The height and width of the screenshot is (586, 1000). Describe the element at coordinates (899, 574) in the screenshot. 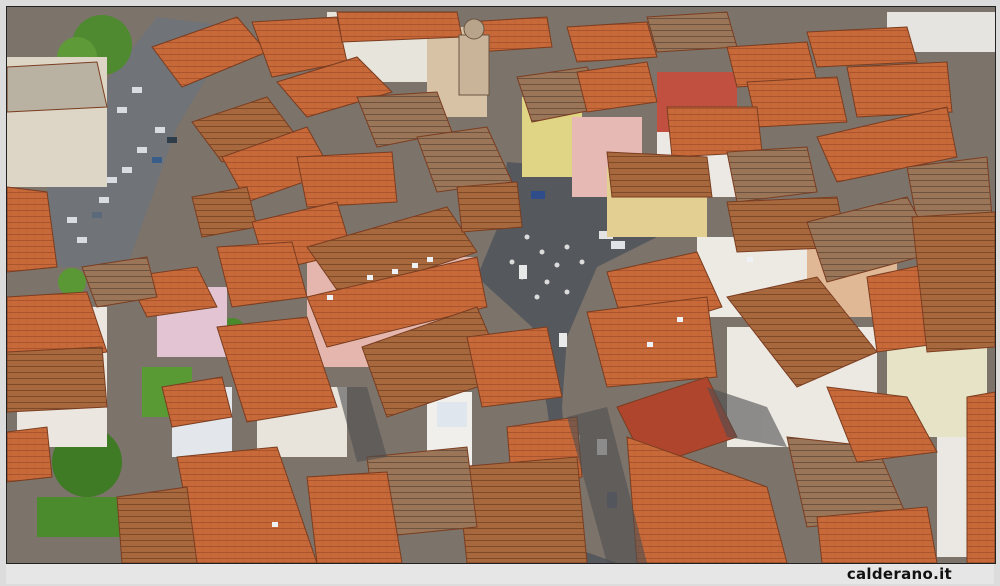

I see `site-watermark: calderano.it` at that location.